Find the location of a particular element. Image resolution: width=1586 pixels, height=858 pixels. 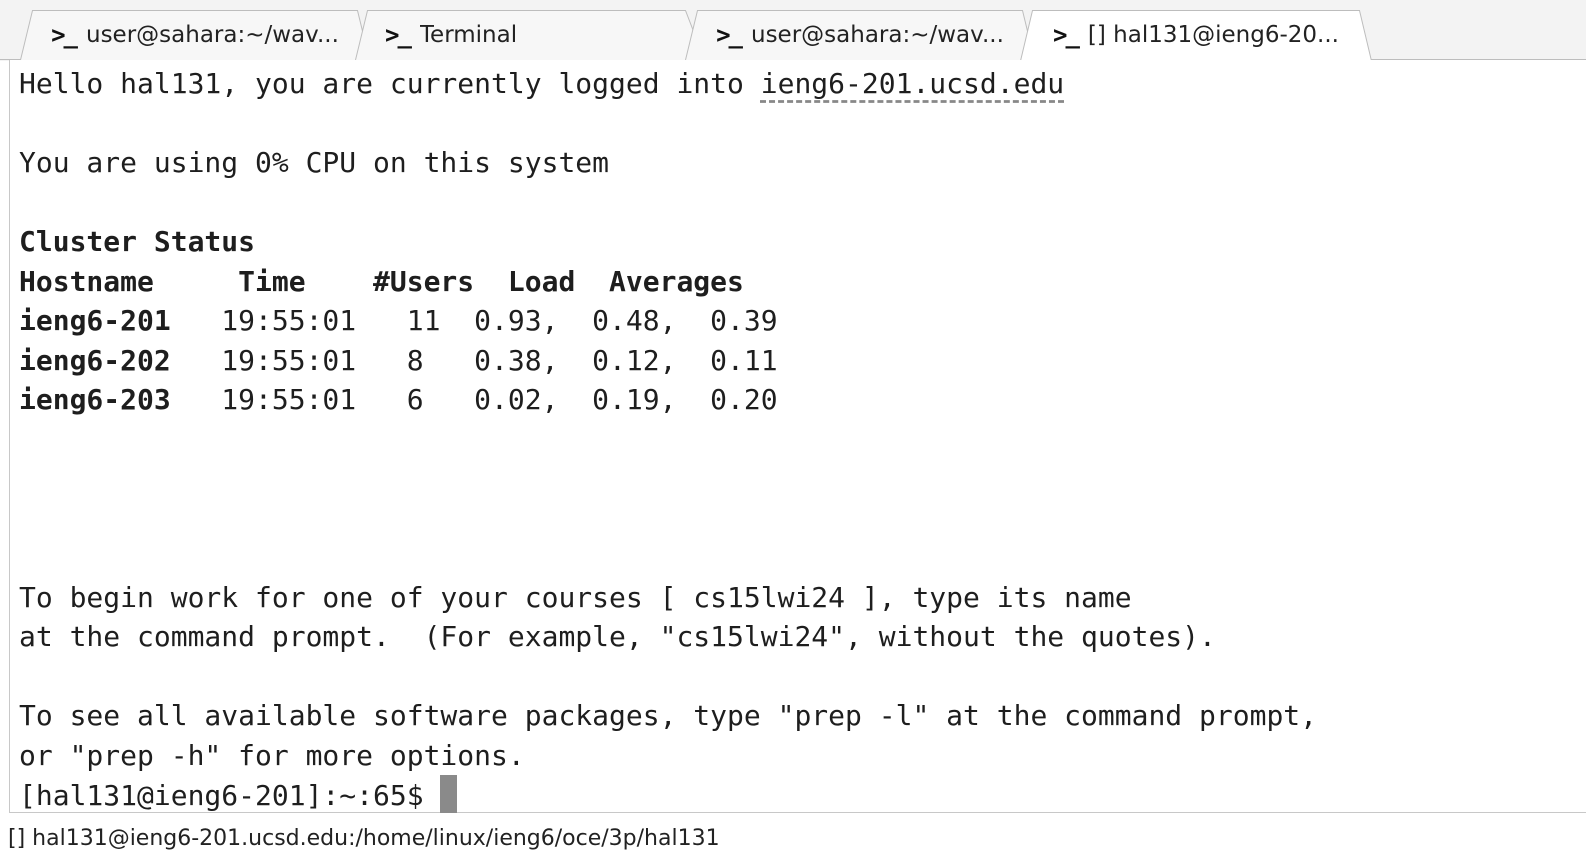

hostname-link: ieng6-201.ucsd.edu is located at coordinates (912, 83).